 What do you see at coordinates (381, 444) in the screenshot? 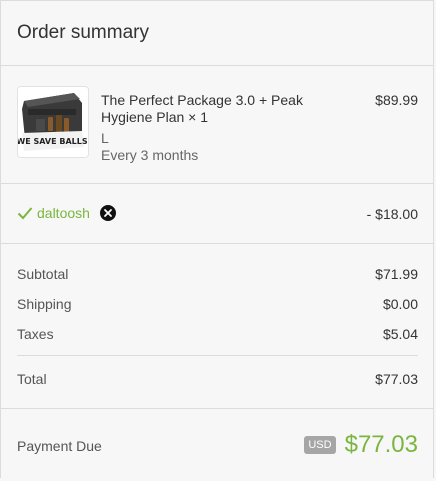
I see `payment-due-amount: $77.03` at bounding box center [381, 444].